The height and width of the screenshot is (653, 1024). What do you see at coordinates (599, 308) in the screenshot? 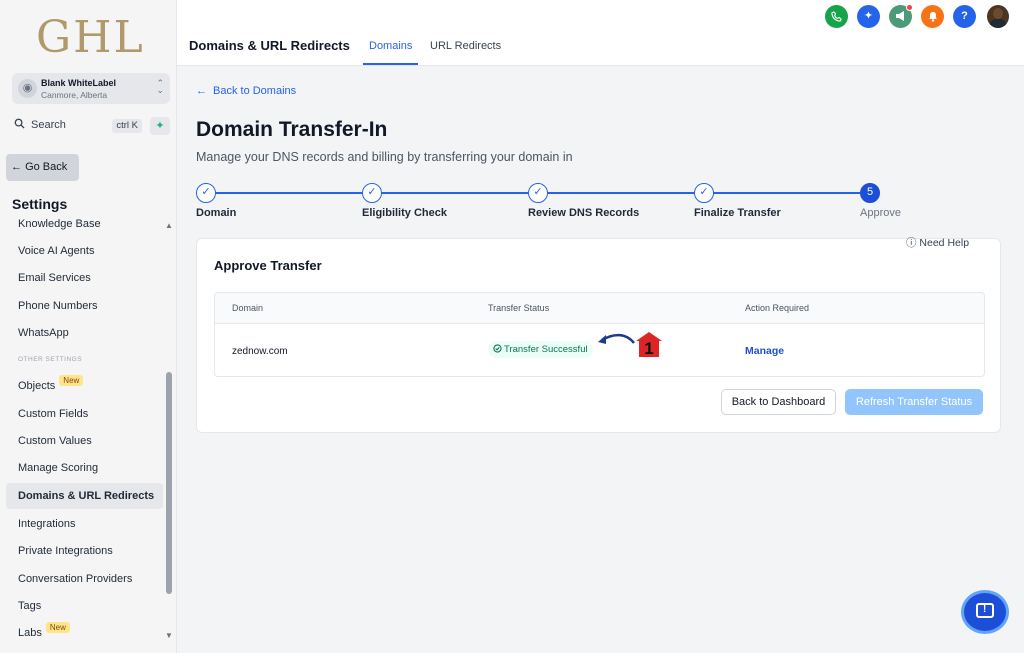
I see `table-header: Domain Transfer Status Action Required` at bounding box center [599, 308].